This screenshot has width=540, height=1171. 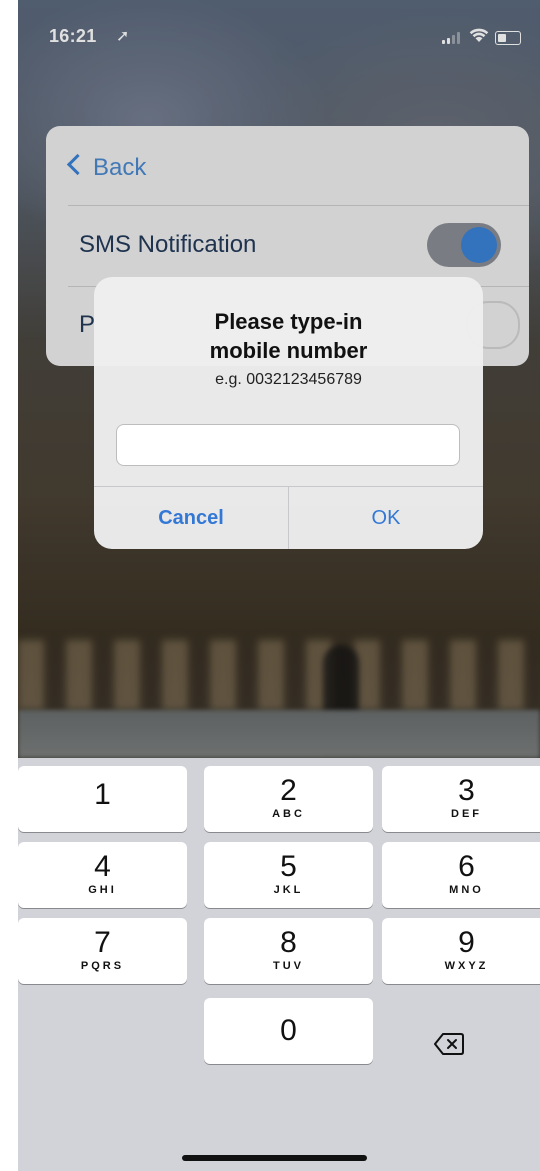 I want to click on key-6: 6 MNO, so click(x=461, y=875).